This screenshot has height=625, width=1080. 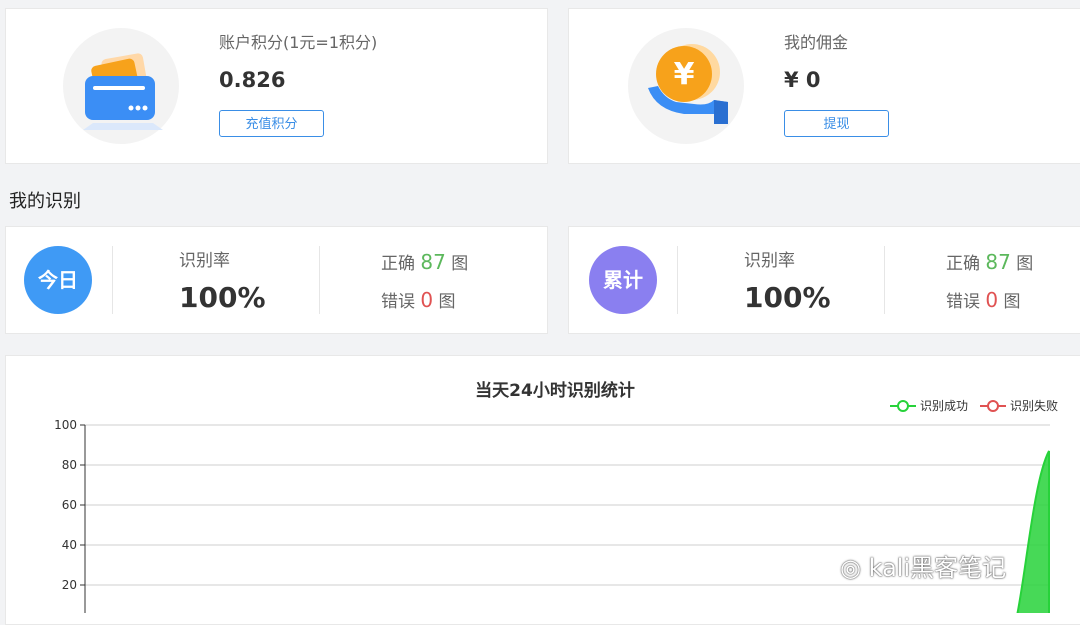 I want to click on total-wrong-value: 0, so click(x=992, y=300).